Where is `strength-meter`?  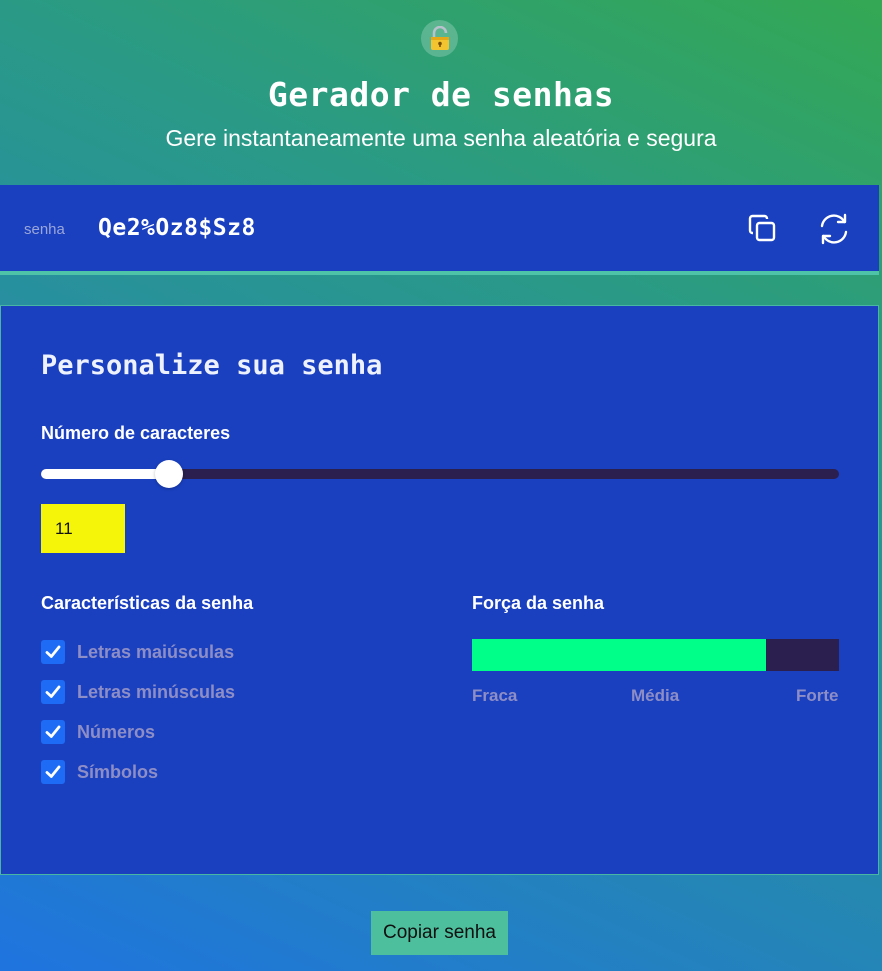
strength-meter is located at coordinates (655, 655).